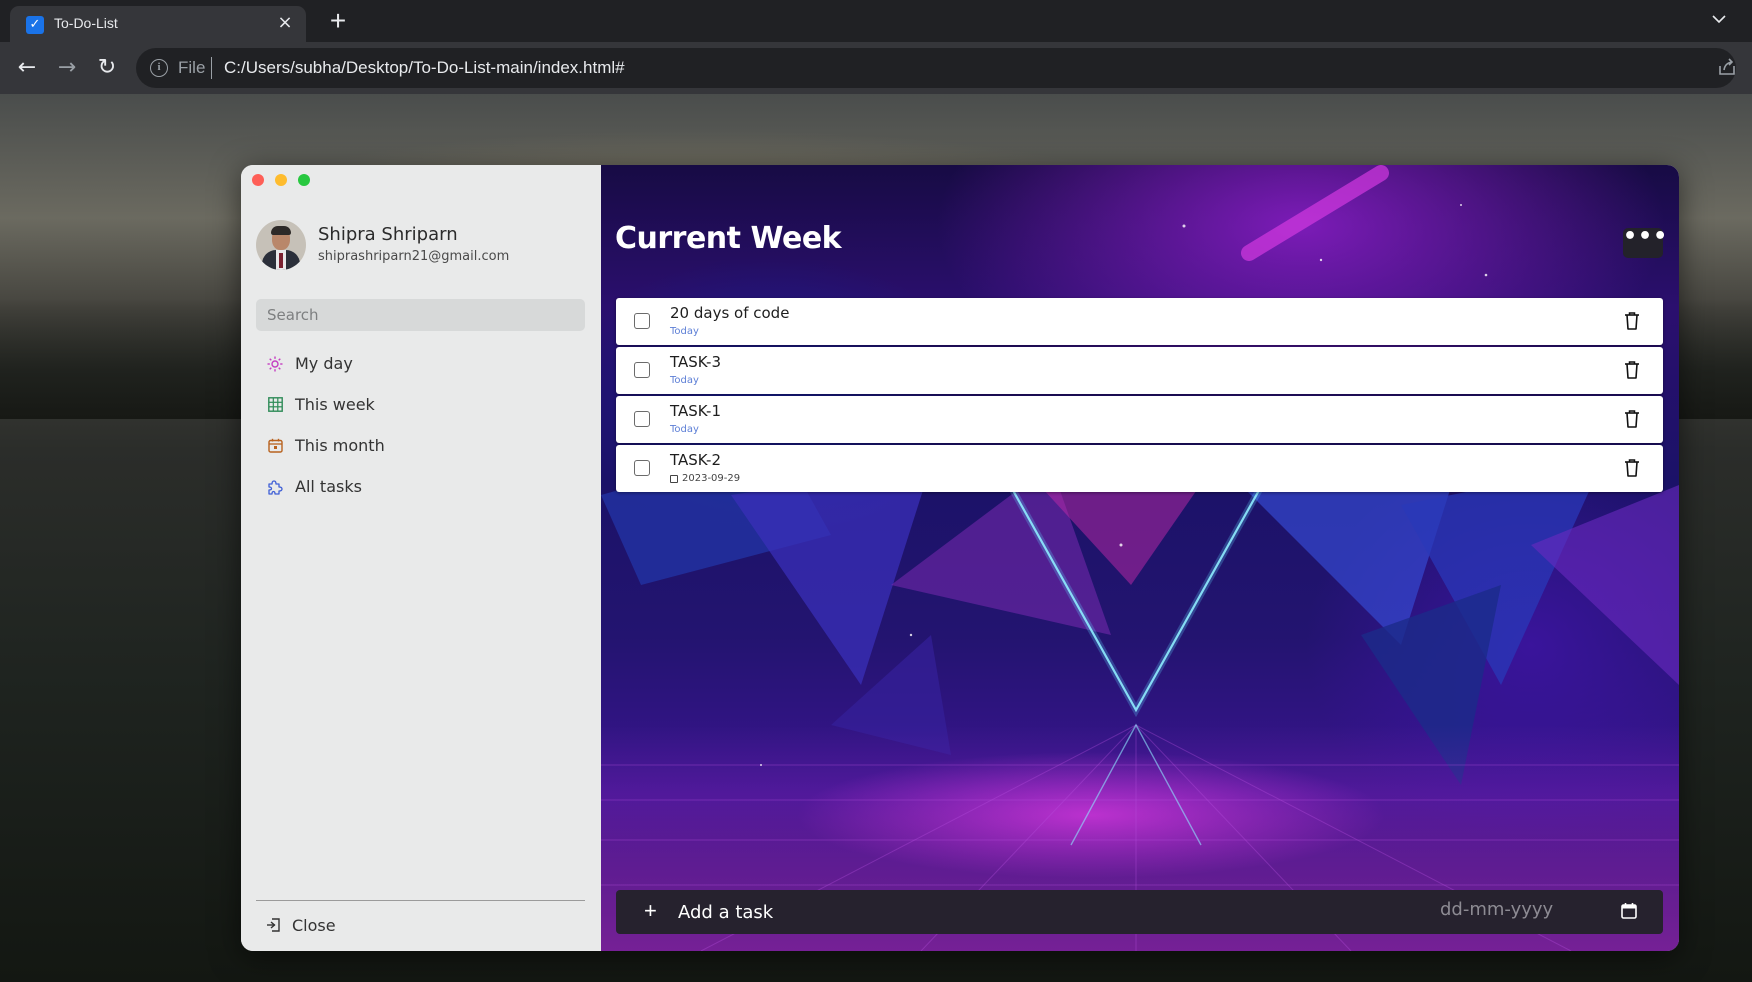 This screenshot has height=982, width=1752. What do you see at coordinates (420, 404) in the screenshot?
I see `sidebar-item-this-week: This week` at bounding box center [420, 404].